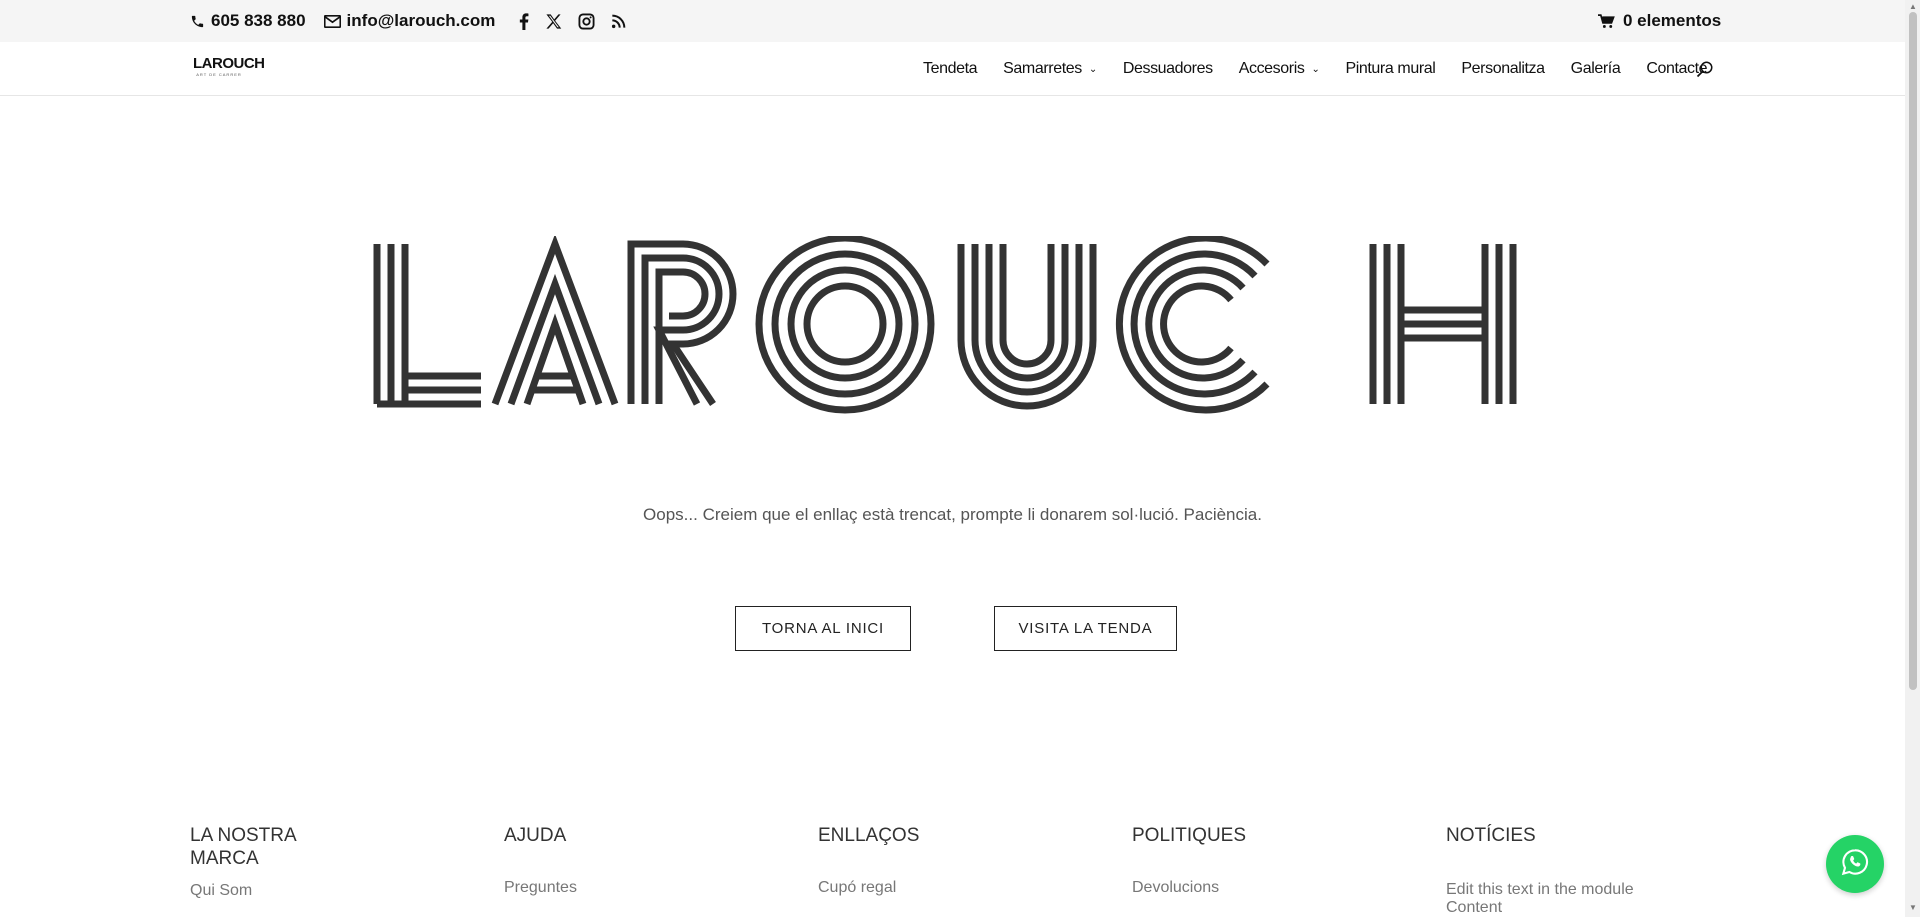 The image size is (1920, 917). What do you see at coordinates (219, 74) in the screenshot?
I see `logo-tagline: ART DE CARRER` at bounding box center [219, 74].